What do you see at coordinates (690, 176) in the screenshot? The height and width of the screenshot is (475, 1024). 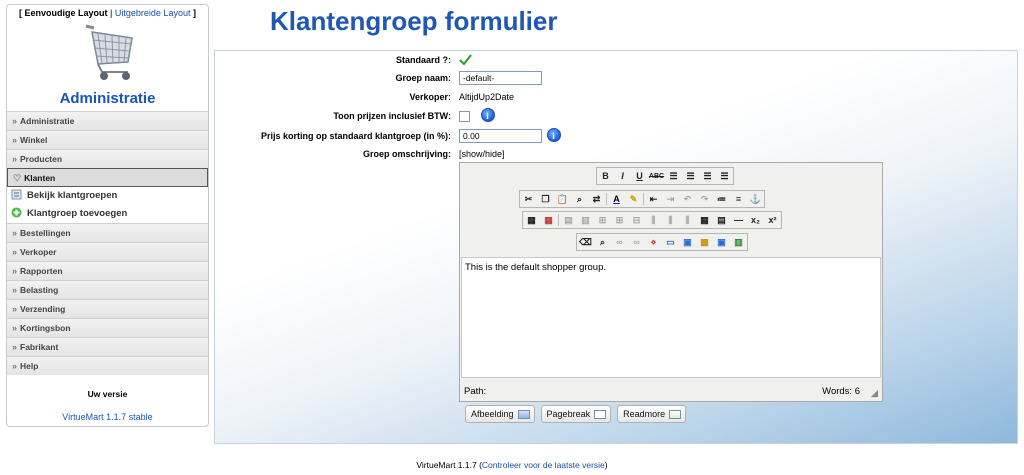 I see `align-center-icon: ☰` at bounding box center [690, 176].